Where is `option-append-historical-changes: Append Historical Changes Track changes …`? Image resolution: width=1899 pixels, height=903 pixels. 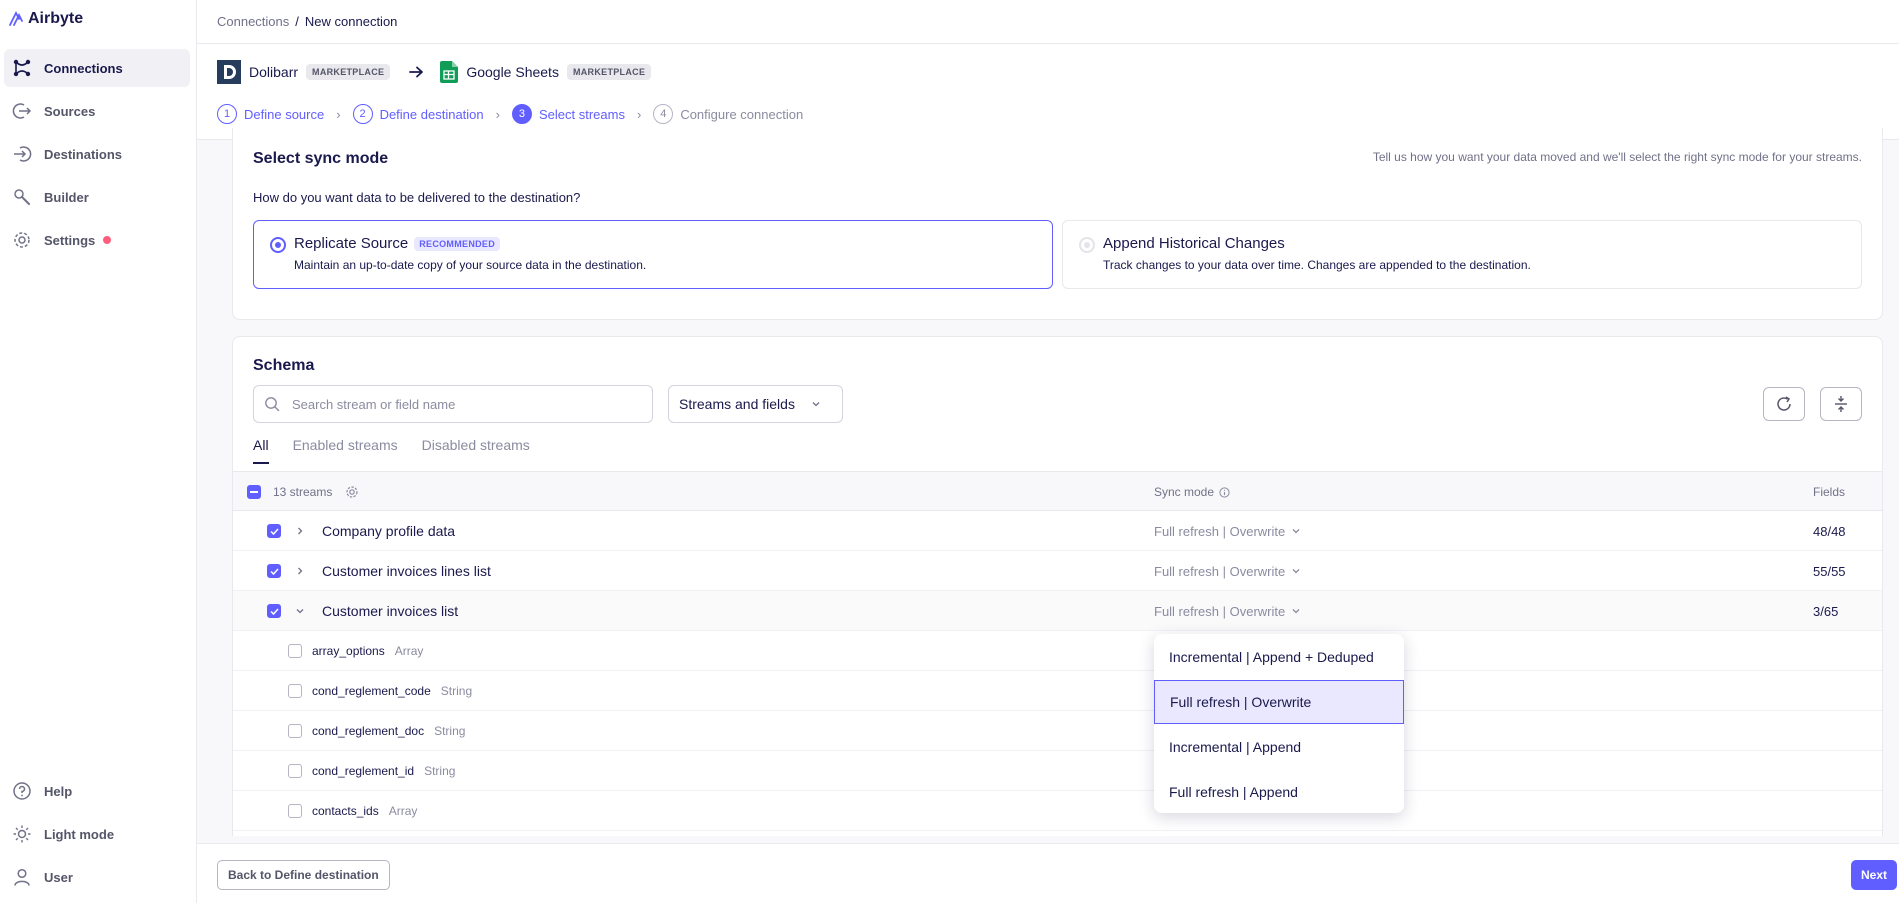
option-append-historical-changes: Append Historical Changes Track changes … is located at coordinates (1462, 254).